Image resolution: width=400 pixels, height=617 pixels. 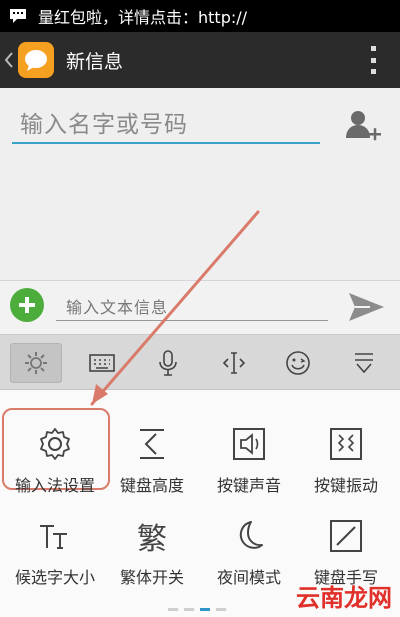 What do you see at coordinates (197, 609) in the screenshot?
I see `page-indicator` at bounding box center [197, 609].